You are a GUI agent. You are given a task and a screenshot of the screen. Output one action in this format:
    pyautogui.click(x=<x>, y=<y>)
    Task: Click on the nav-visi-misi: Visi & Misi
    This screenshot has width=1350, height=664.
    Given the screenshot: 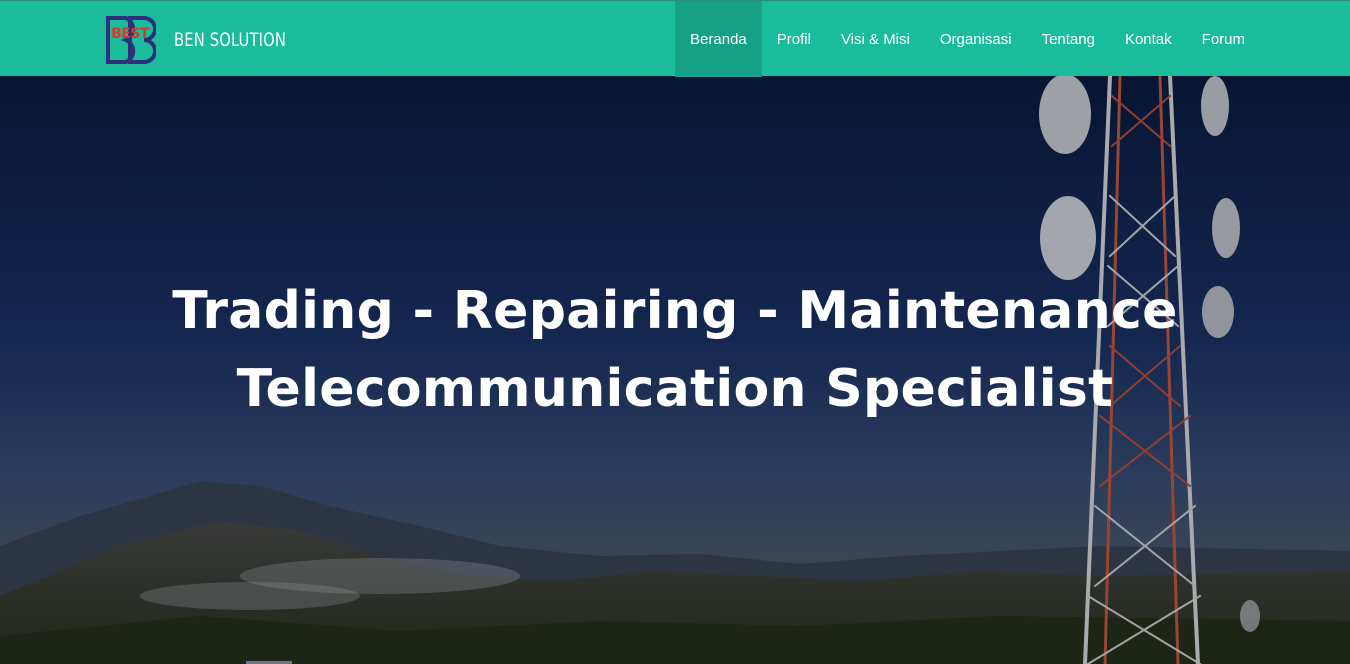 What is the action you would take?
    pyautogui.click(x=875, y=39)
    